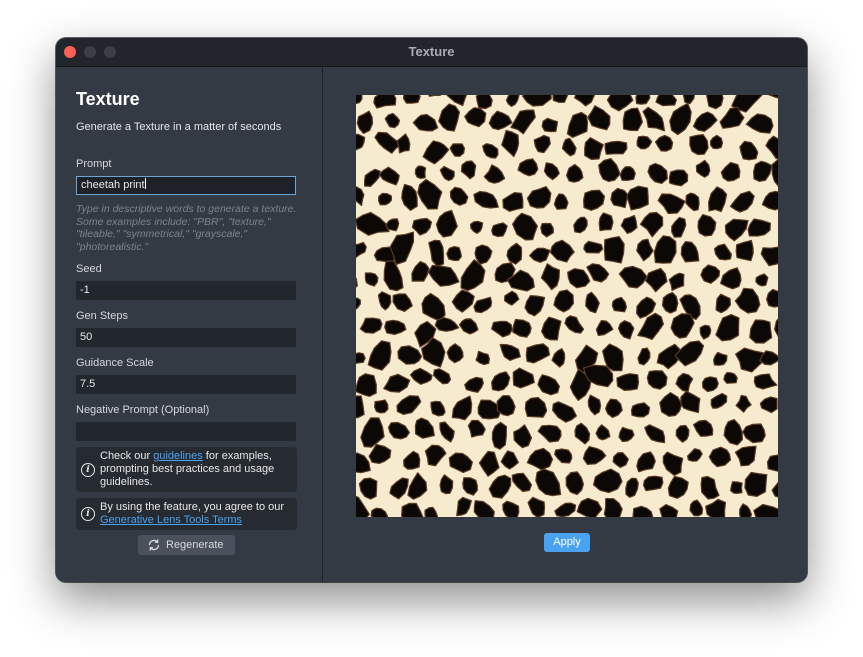 The height and width of the screenshot is (657, 863). I want to click on seed-label: Seed, so click(89, 269).